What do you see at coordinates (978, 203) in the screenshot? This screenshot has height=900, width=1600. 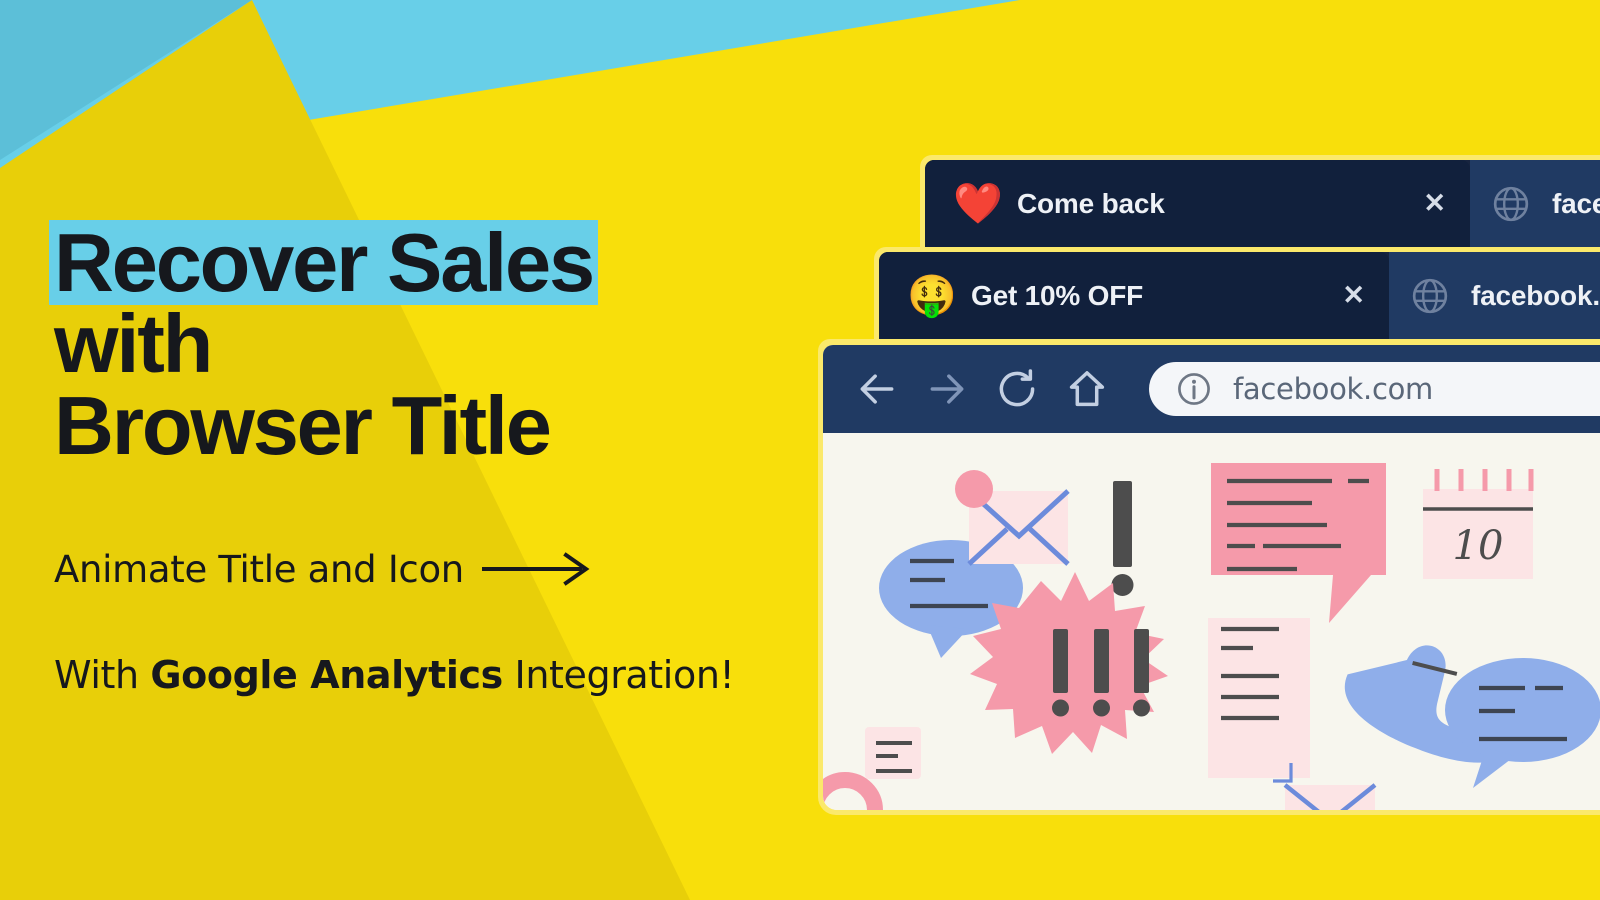 I see `red-heart-emoji: ❤️` at bounding box center [978, 203].